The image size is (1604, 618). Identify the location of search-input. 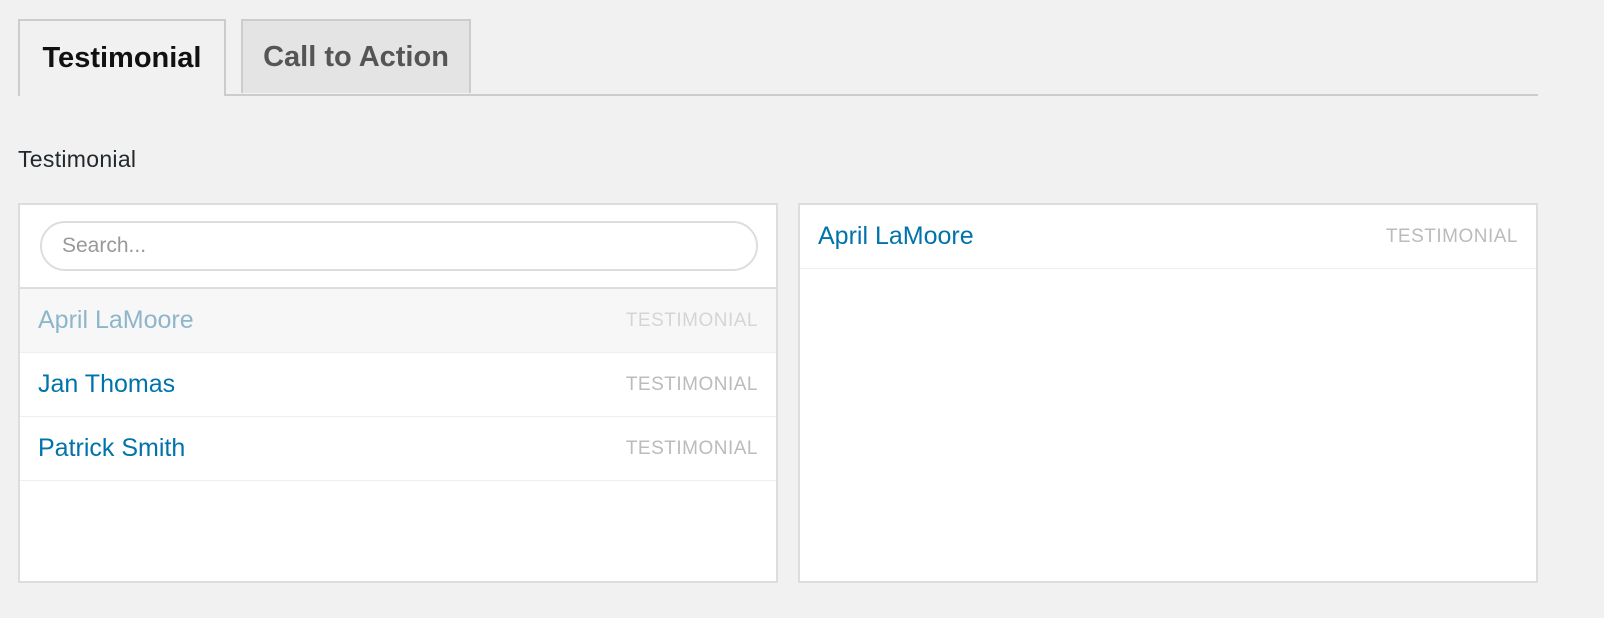
(399, 246).